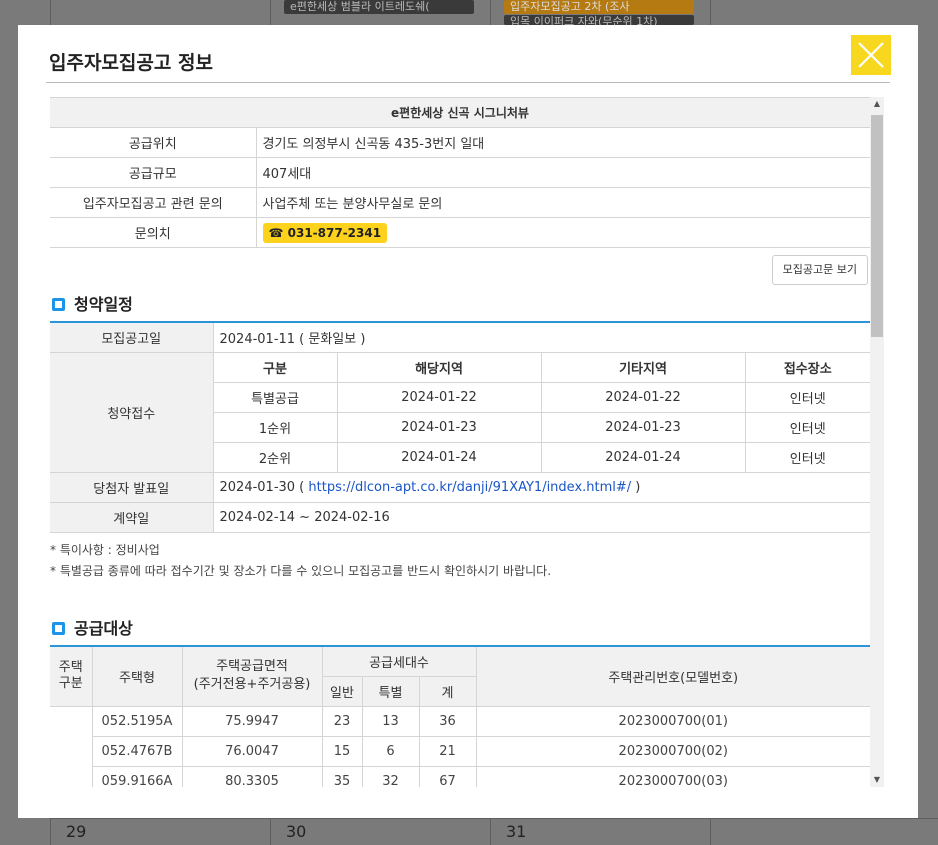 Image resolution: width=938 pixels, height=845 pixels. What do you see at coordinates (153, 202) in the screenshot?
I see `info-label: 입주자모집공고 관련 문의` at bounding box center [153, 202].